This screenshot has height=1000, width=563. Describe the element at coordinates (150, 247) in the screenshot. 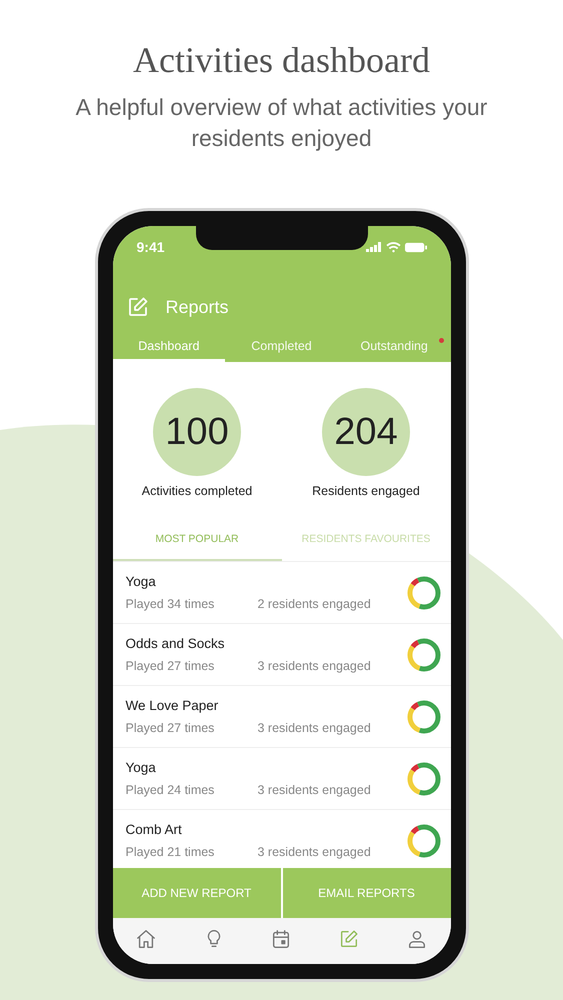

I see `status-time: 9:41` at that location.